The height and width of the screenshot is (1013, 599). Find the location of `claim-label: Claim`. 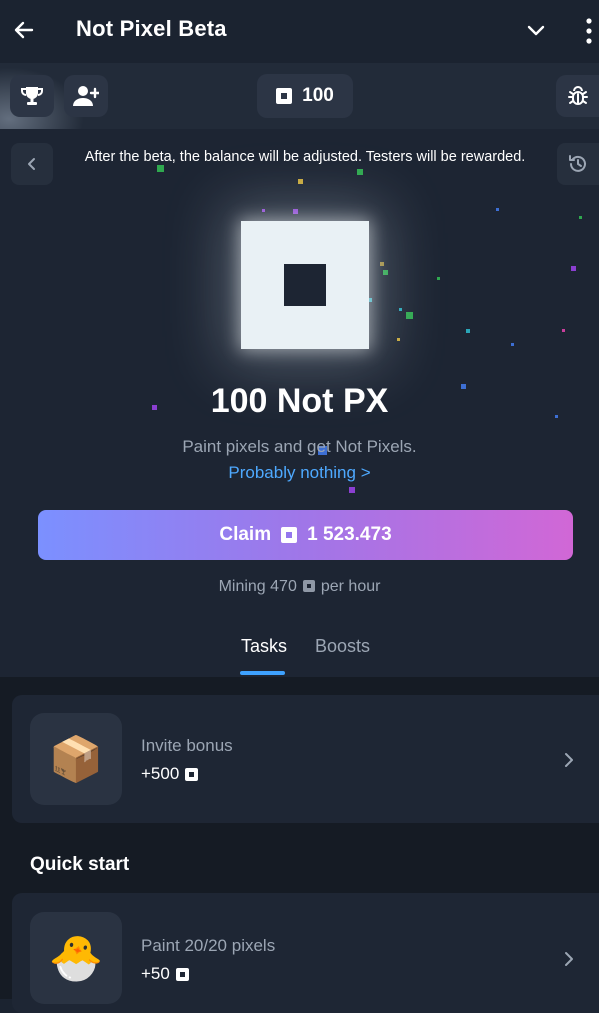

claim-label: Claim is located at coordinates (245, 534).